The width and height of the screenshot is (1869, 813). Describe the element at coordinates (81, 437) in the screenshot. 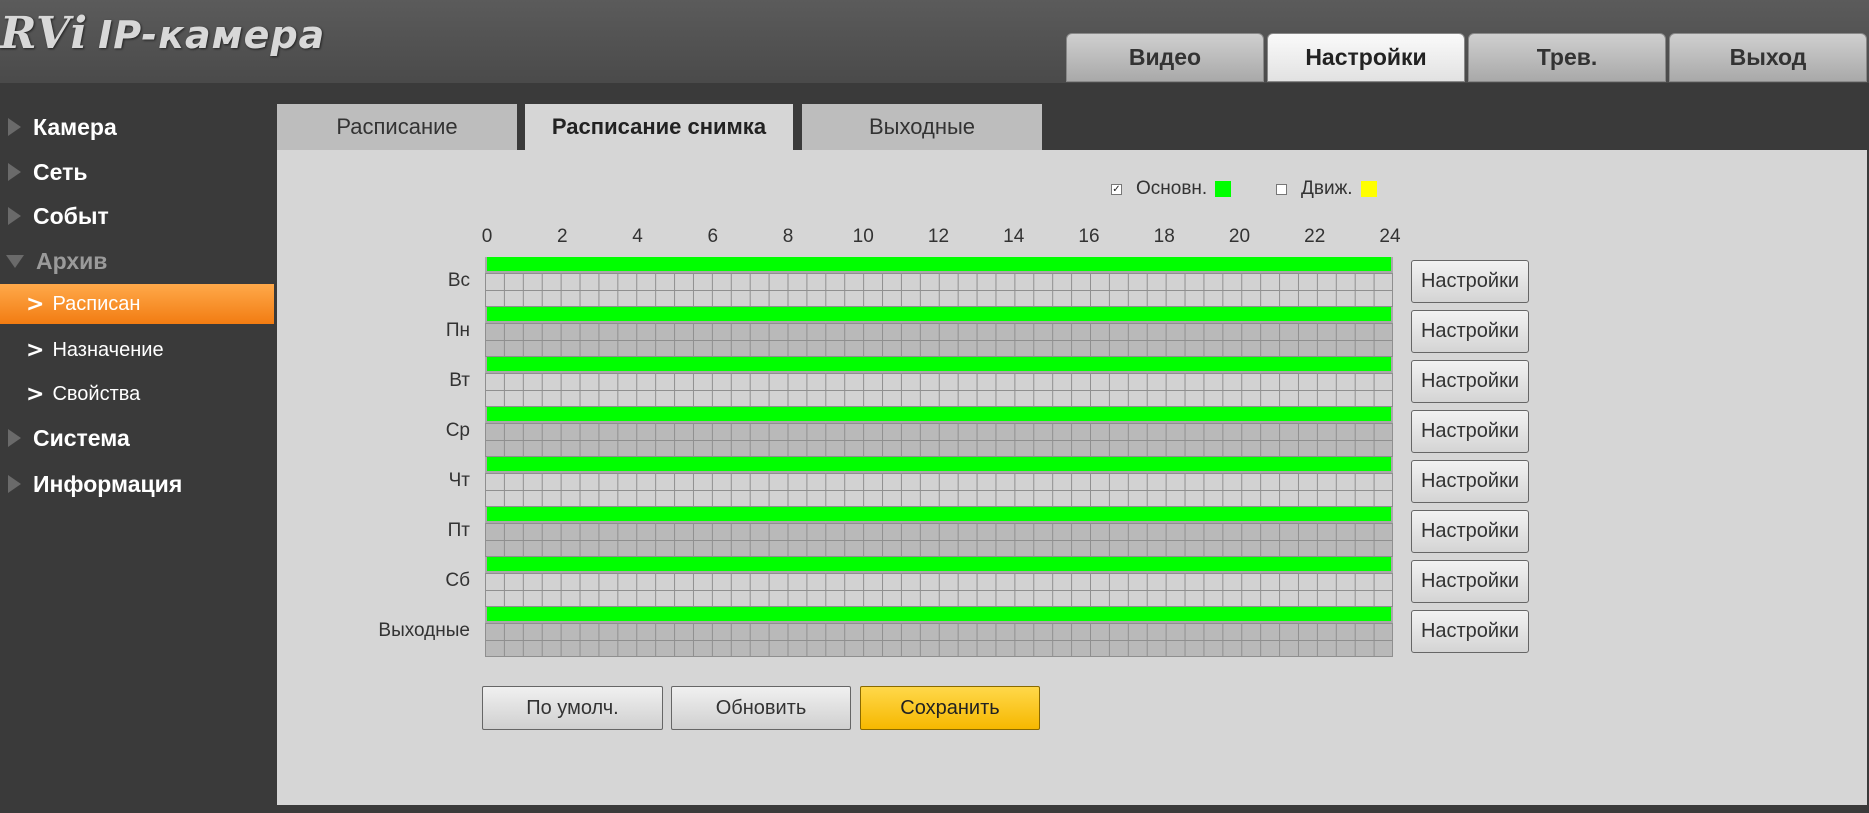

I see `sidebar-item-label: Система` at that location.